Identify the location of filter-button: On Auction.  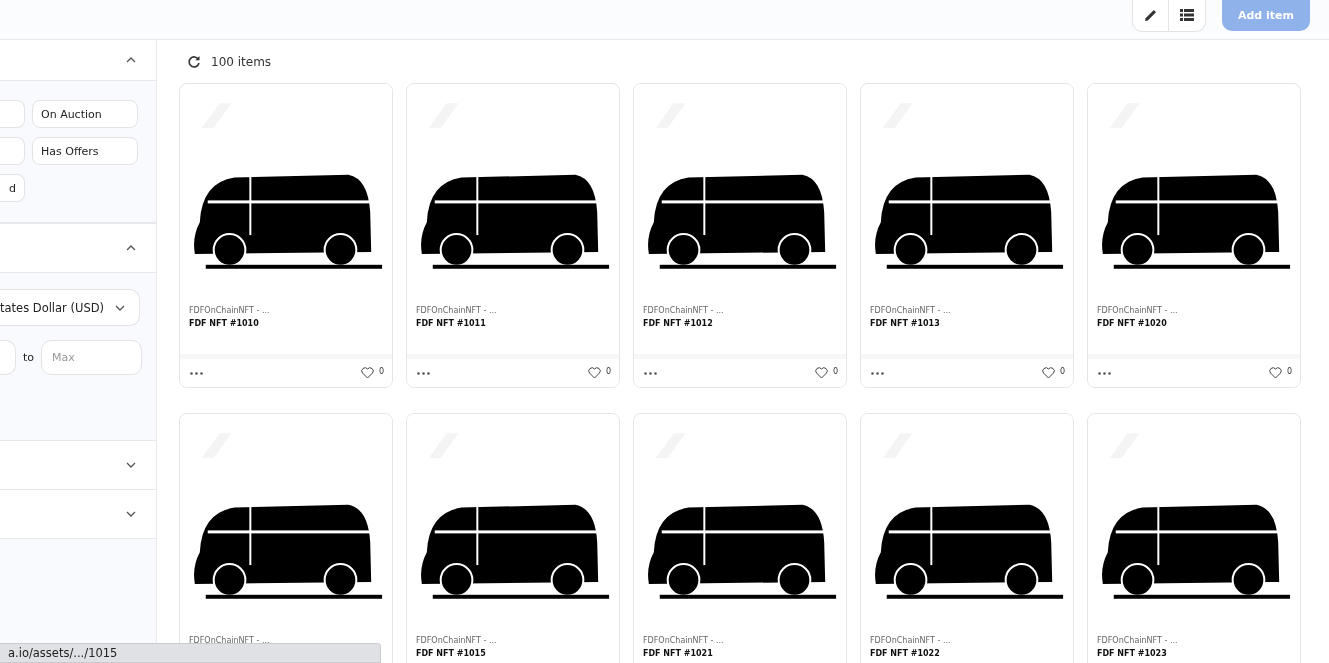
(85, 114).